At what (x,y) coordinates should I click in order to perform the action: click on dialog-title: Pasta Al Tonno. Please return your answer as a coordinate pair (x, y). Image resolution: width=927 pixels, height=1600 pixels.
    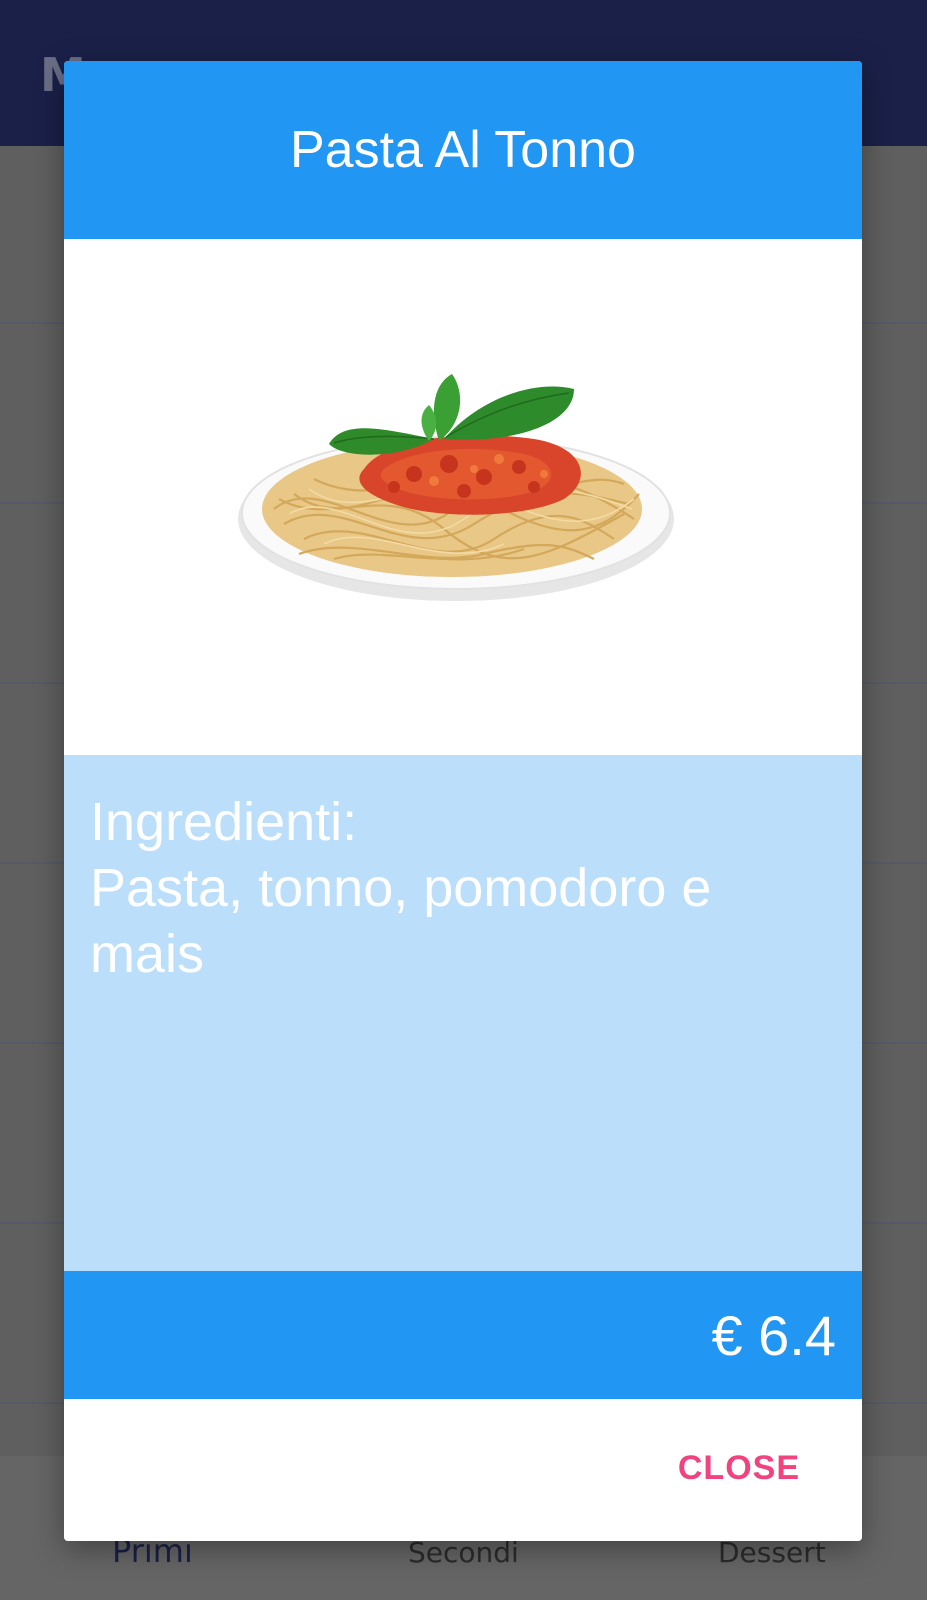
    Looking at the image, I should click on (463, 150).